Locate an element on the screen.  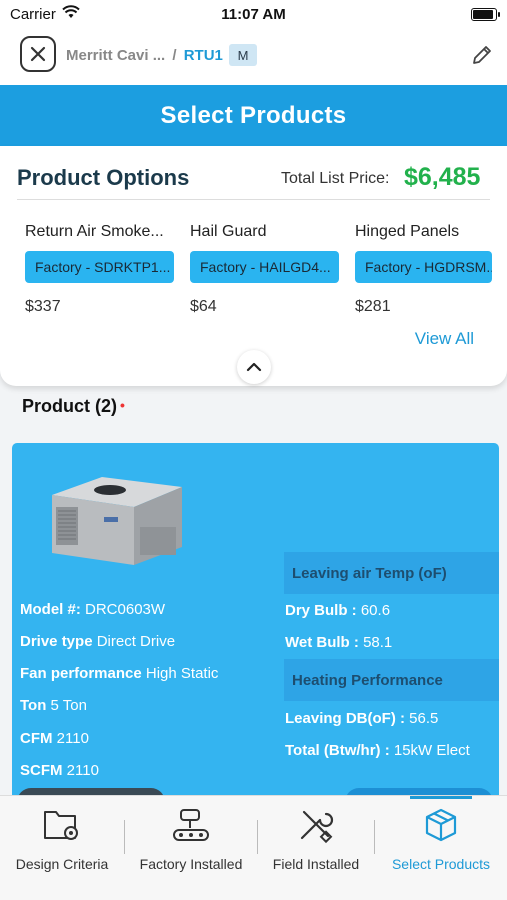
spec-value: Direct Drive is located at coordinates (136, 641).